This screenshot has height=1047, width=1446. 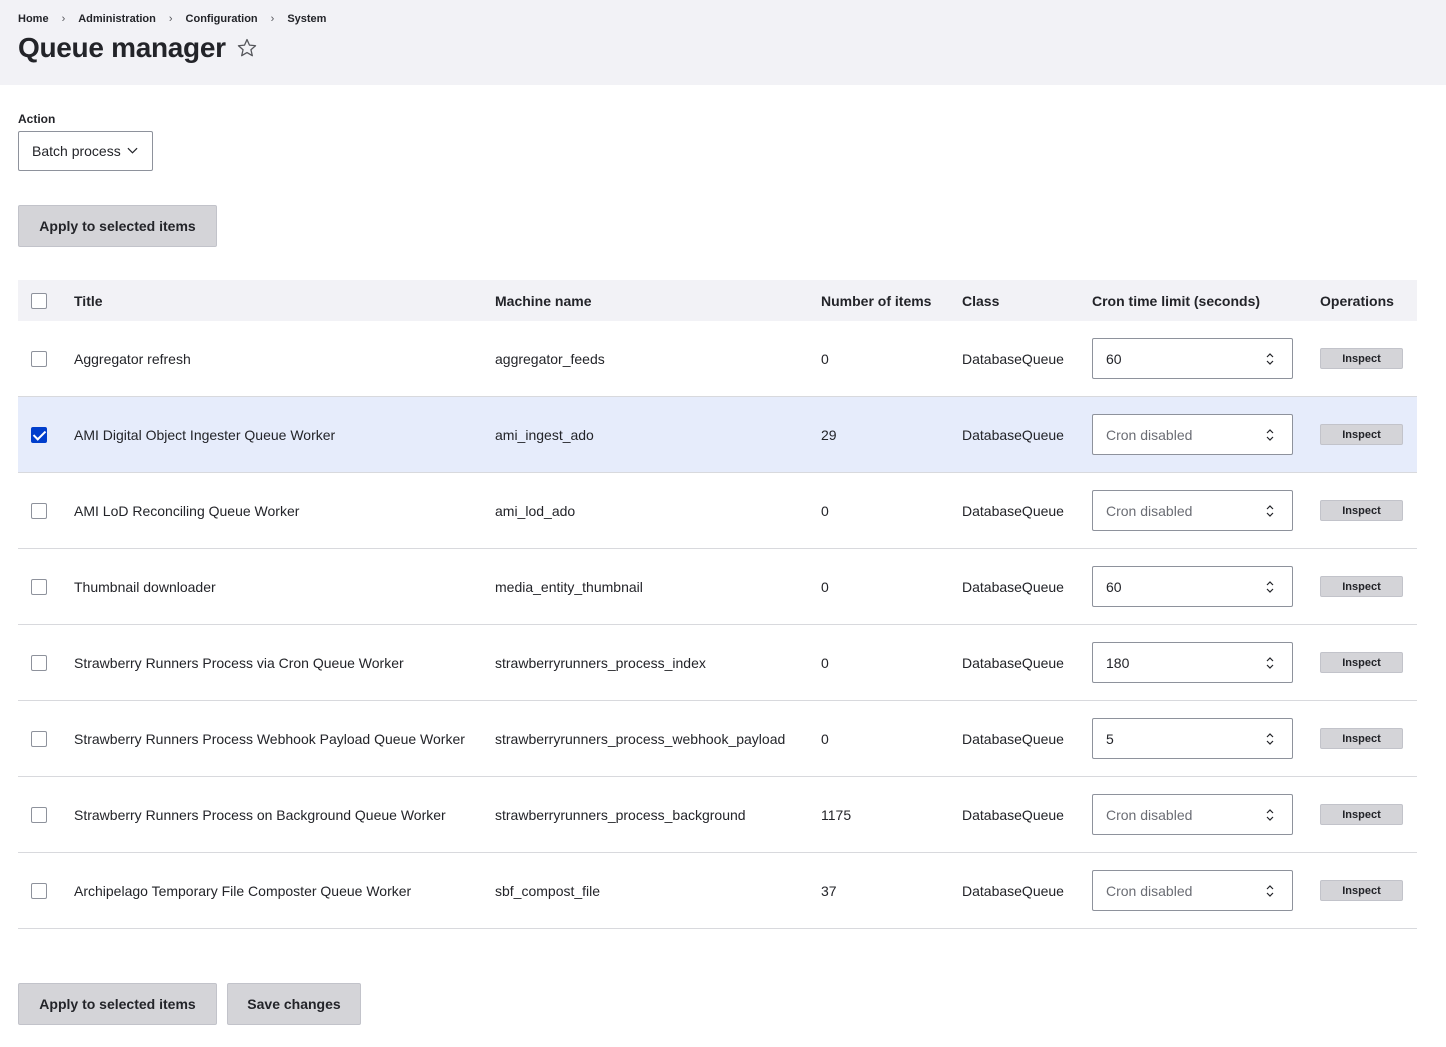 What do you see at coordinates (294, 1004) in the screenshot?
I see `save-changes-button: Save changes` at bounding box center [294, 1004].